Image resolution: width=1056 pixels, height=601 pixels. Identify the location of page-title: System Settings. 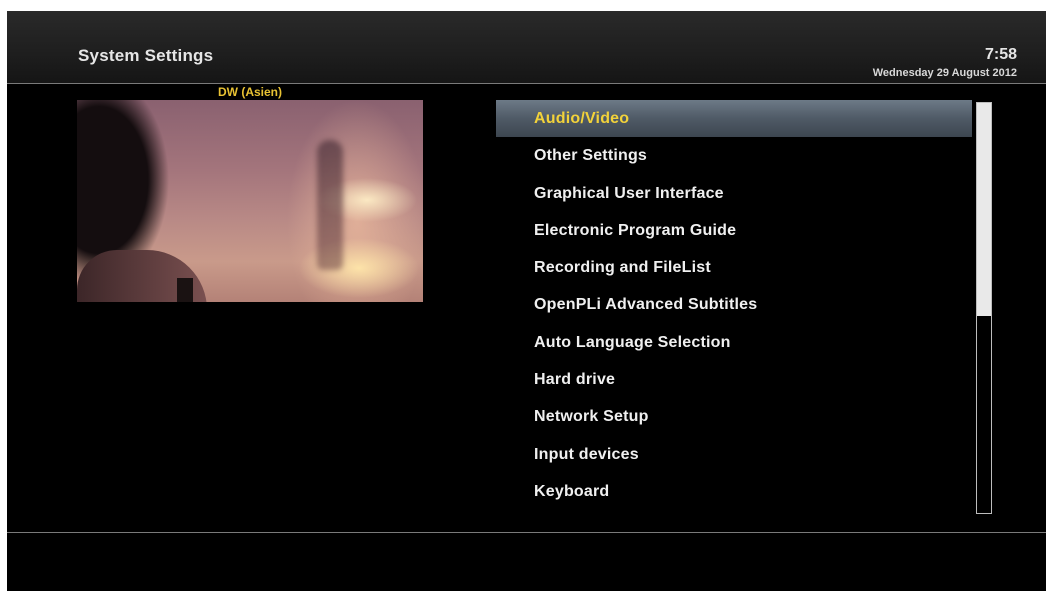
(146, 55).